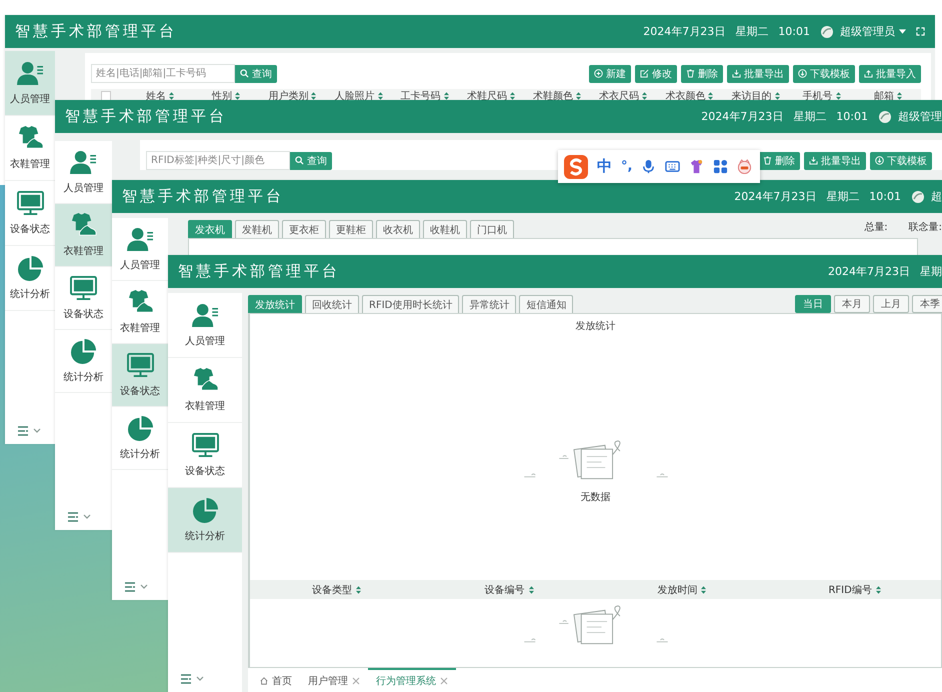 This screenshot has height=692, width=942. Describe the element at coordinates (222, 96) in the screenshot. I see `column-header: 性别` at that location.